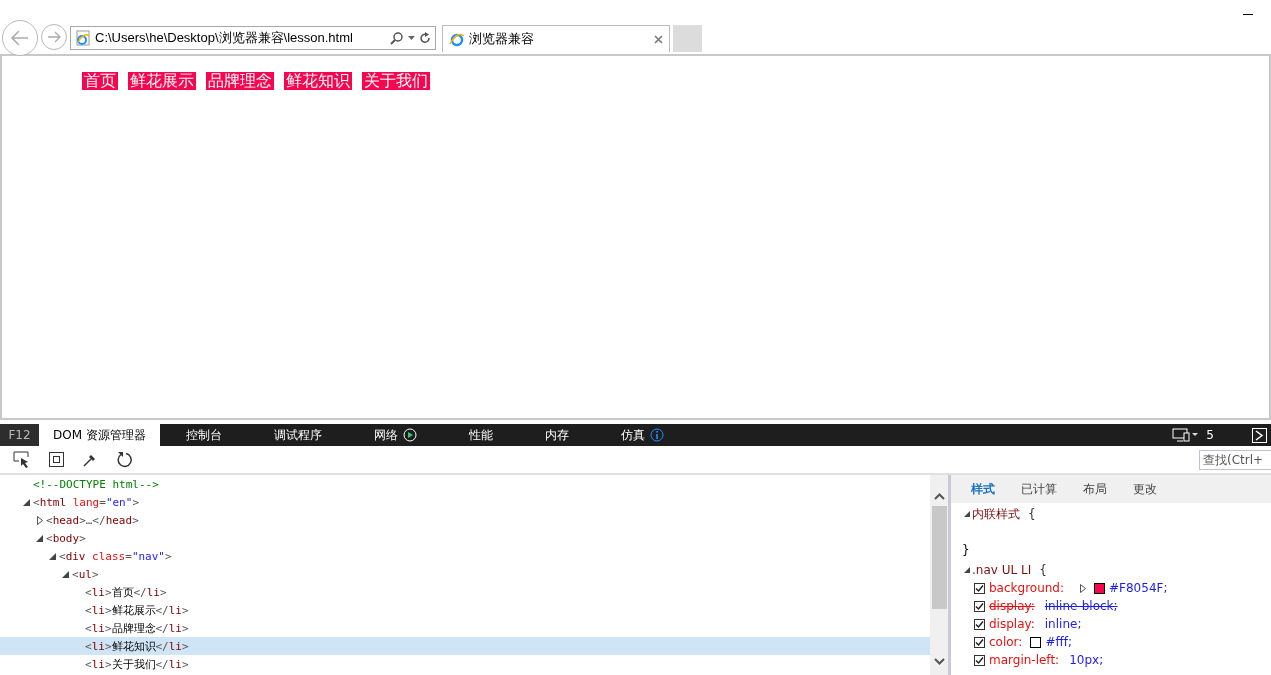  What do you see at coordinates (656, 435) in the screenshot?
I see `info-icon` at bounding box center [656, 435].